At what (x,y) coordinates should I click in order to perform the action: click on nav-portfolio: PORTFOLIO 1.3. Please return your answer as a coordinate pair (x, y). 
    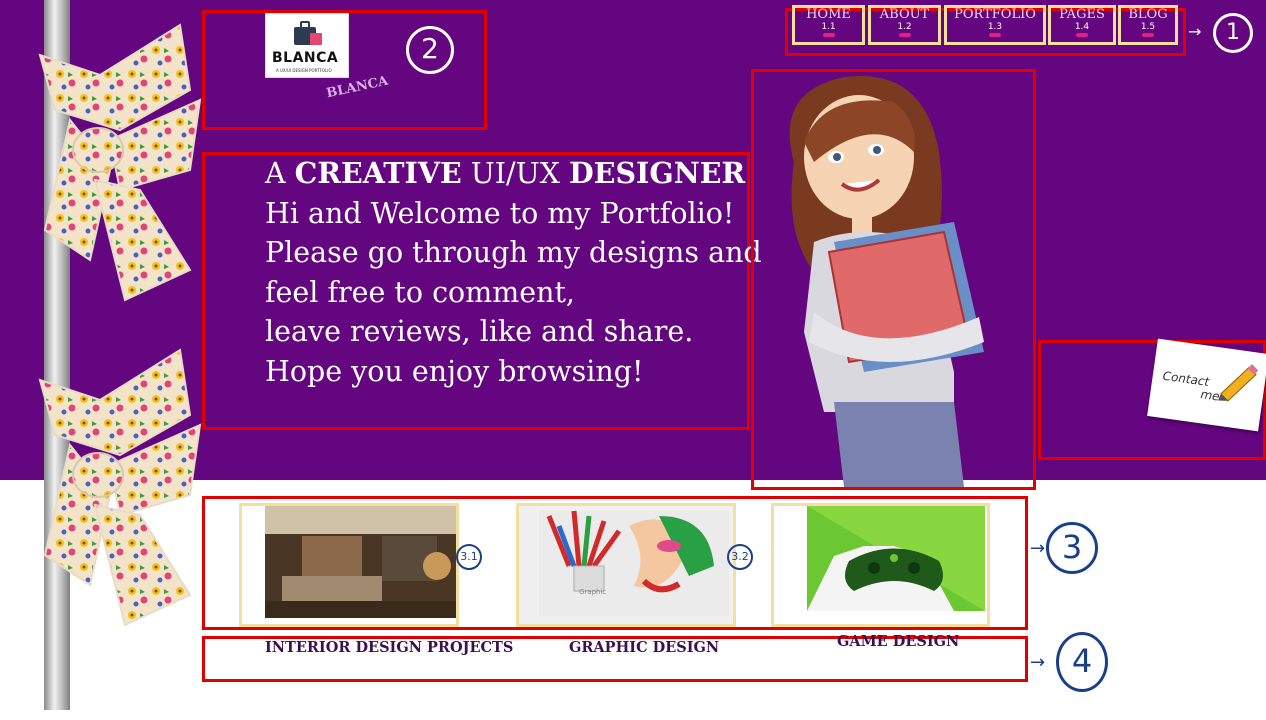
    Looking at the image, I should click on (995, 25).